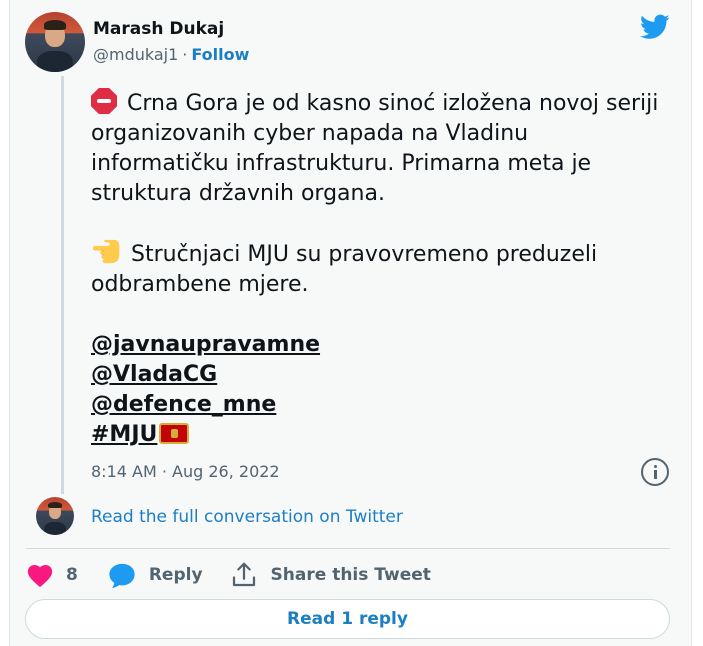  What do you see at coordinates (174, 433) in the screenshot?
I see `montenegro-flag-icon` at bounding box center [174, 433].